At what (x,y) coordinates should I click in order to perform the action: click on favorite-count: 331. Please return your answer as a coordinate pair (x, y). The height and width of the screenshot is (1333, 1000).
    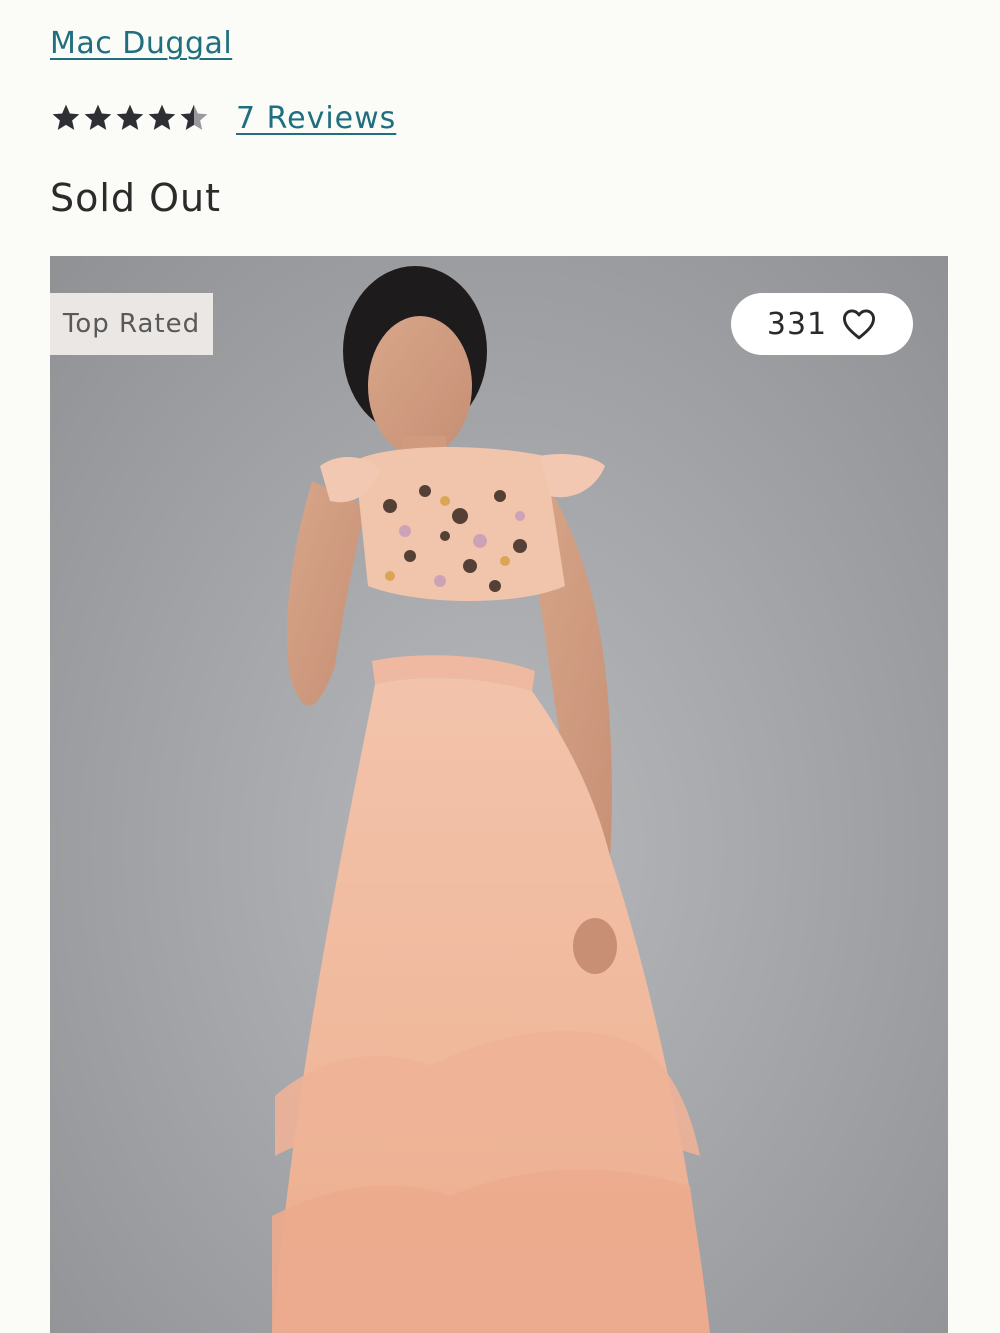
    Looking at the image, I should click on (797, 324).